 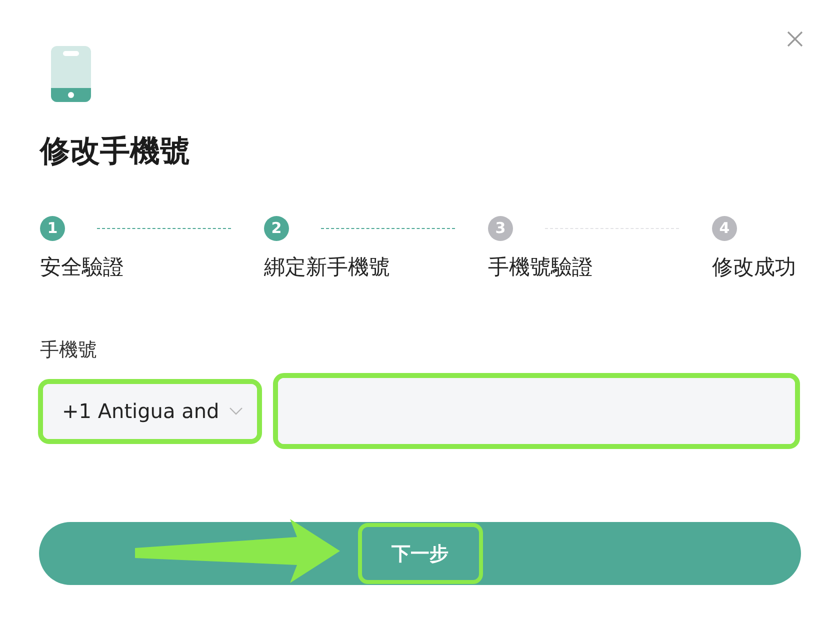 What do you see at coordinates (69, 350) in the screenshot?
I see `field-label: 手機號` at bounding box center [69, 350].